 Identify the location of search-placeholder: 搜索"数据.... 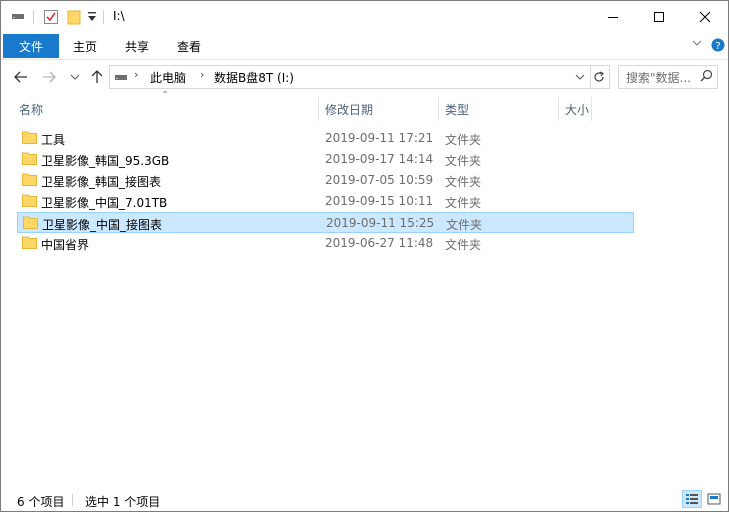
(658, 78).